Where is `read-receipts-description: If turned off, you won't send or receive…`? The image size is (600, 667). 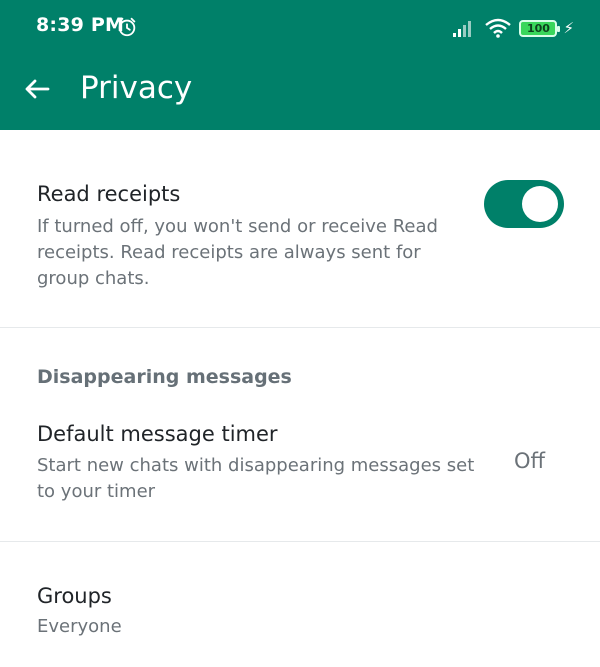
read-receipts-description: If turned off, you won't send or receive… is located at coordinates (237, 252).